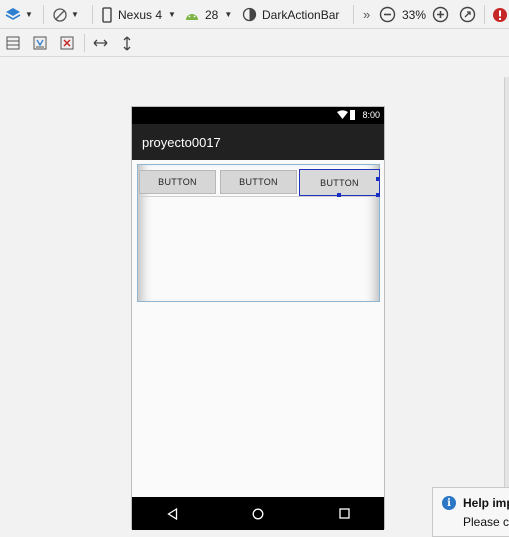 The image size is (509, 537). What do you see at coordinates (366, 14) in the screenshot?
I see `overflow-icon: »` at bounding box center [366, 14].